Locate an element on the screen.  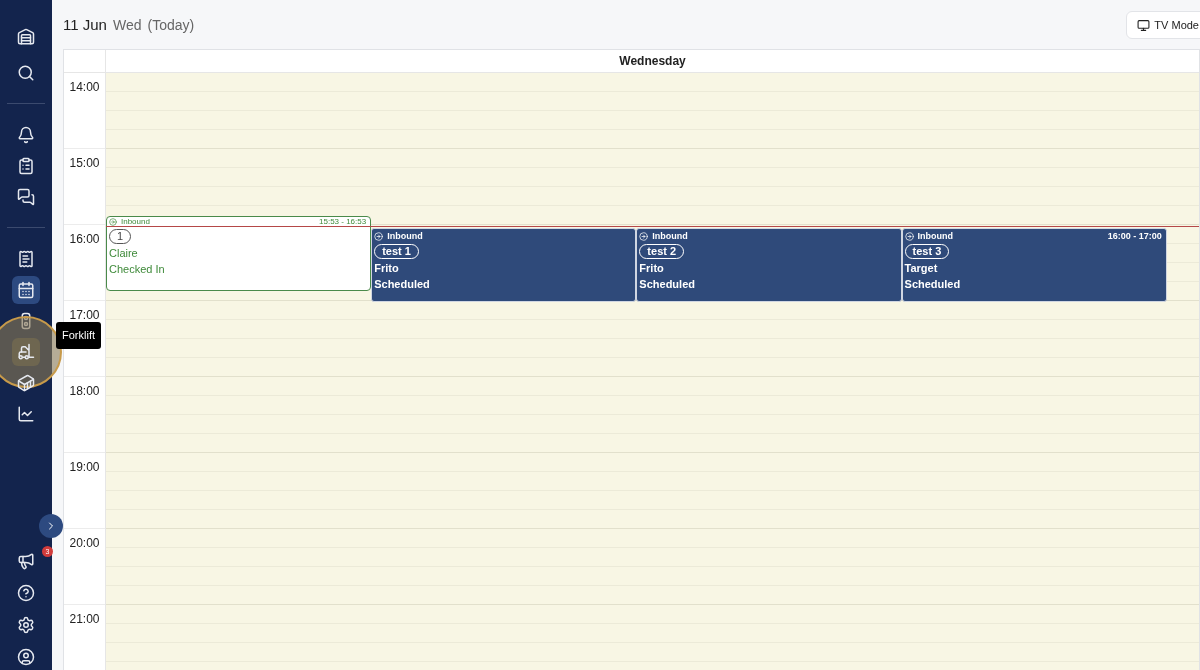
today-label: (Today) is located at coordinates (171, 25).